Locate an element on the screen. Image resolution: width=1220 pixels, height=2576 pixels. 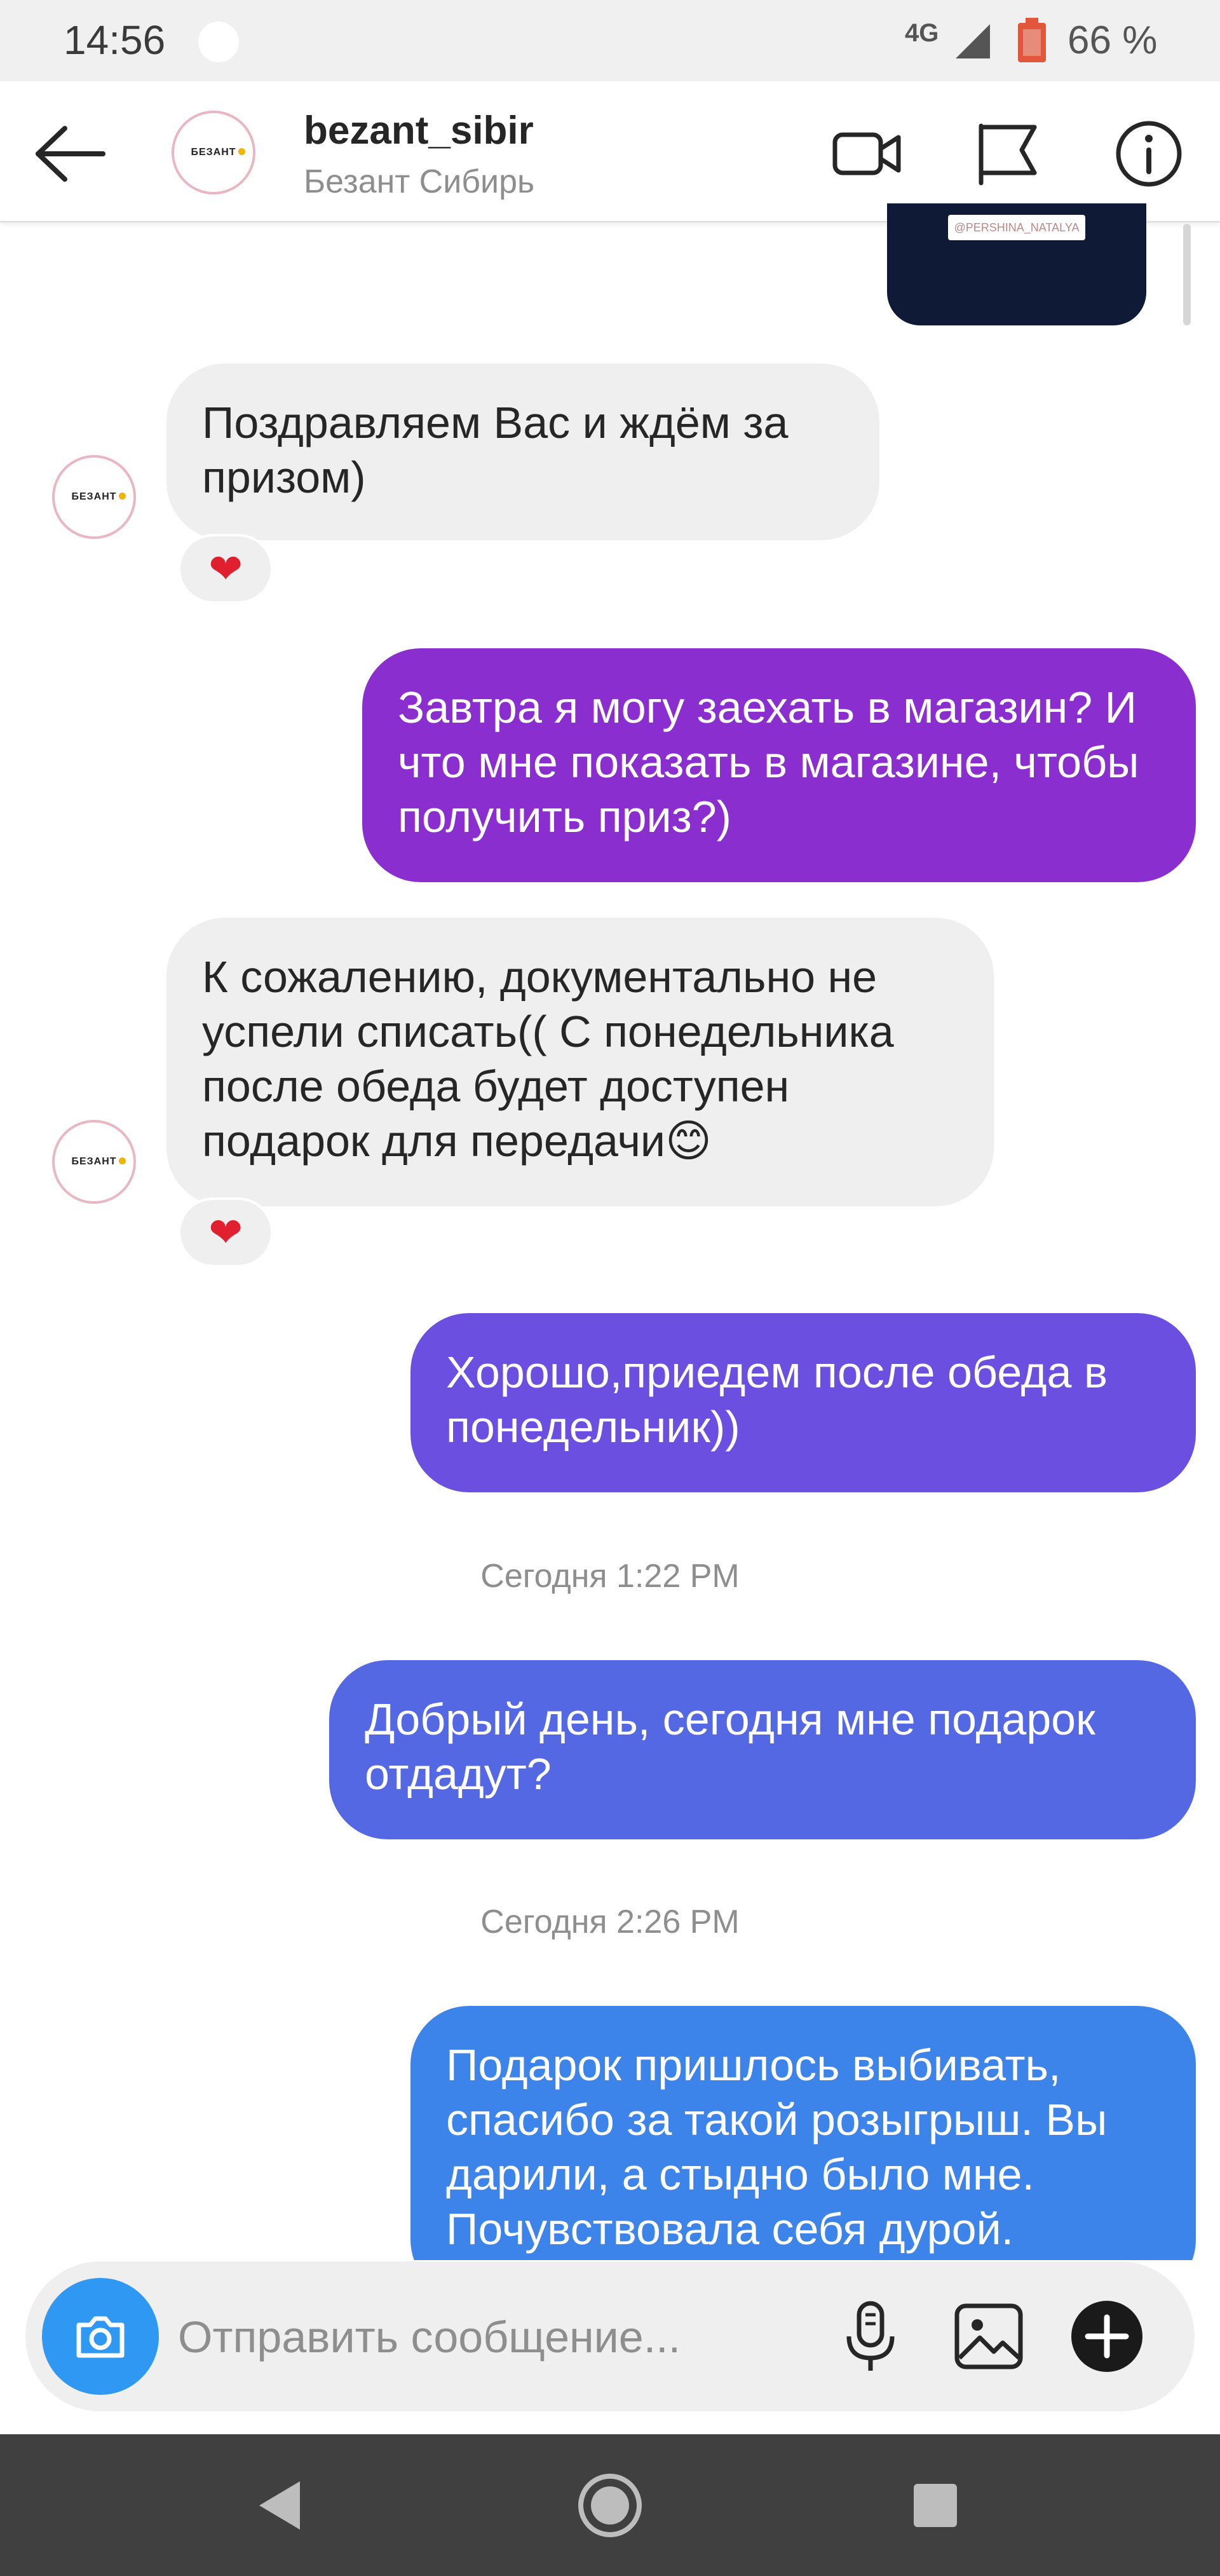
camera-button is located at coordinates (100, 2336).